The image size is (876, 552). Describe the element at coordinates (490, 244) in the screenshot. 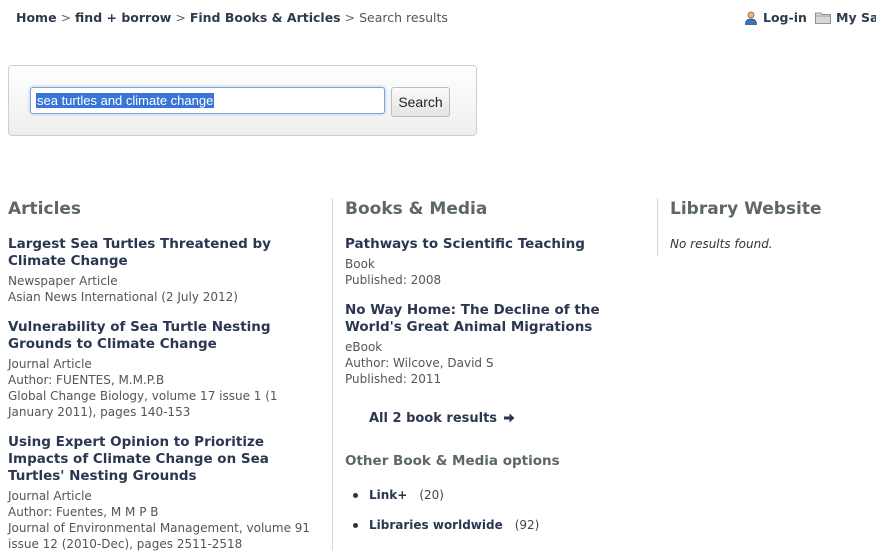

I see `book-title-link: Pathways to Scientific Teaching` at that location.